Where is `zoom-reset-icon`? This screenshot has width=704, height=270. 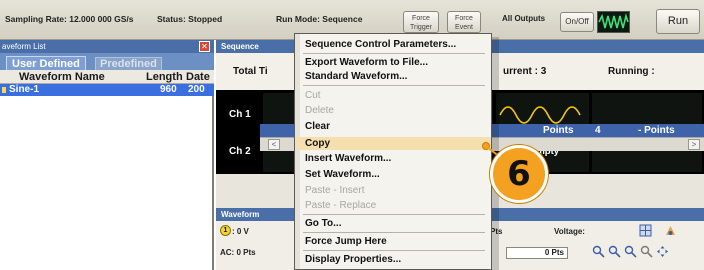
zoom-reset-icon is located at coordinates (646, 251).